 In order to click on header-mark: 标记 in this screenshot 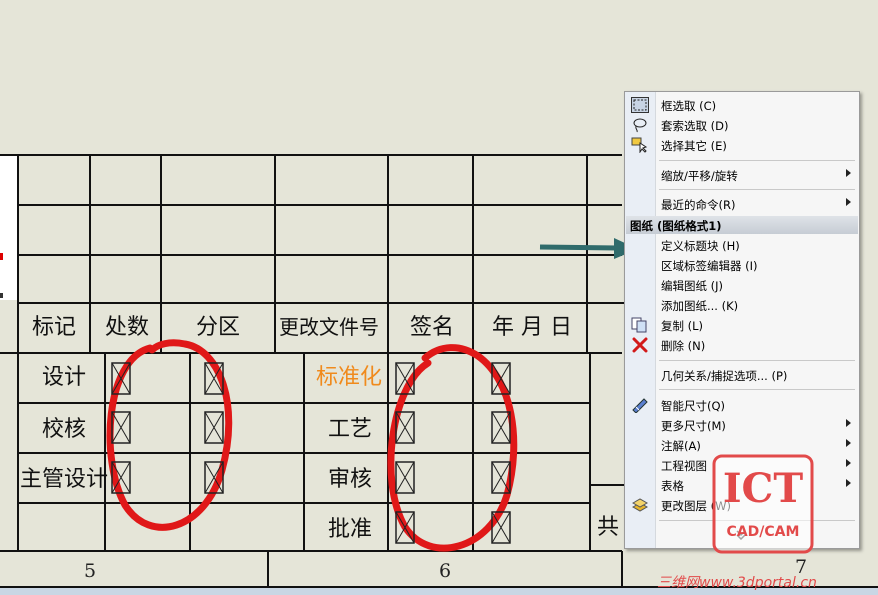, I will do `click(54, 327)`.